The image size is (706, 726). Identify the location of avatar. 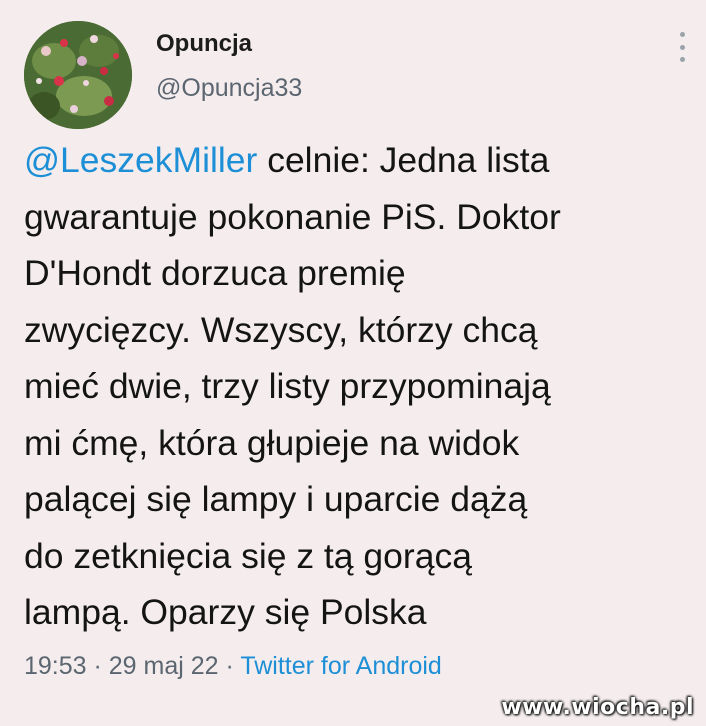
(78, 75).